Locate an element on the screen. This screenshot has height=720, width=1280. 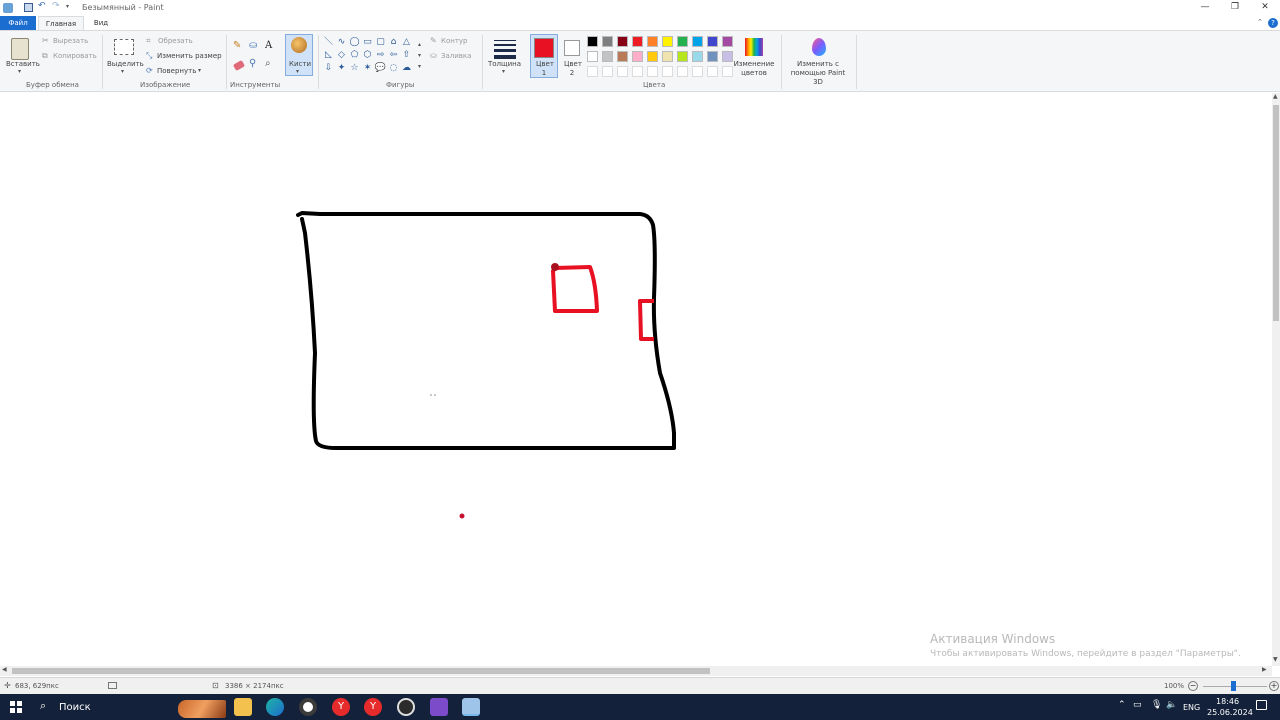
line-width-dropdown-icon: ▾ is located at coordinates (503, 71).